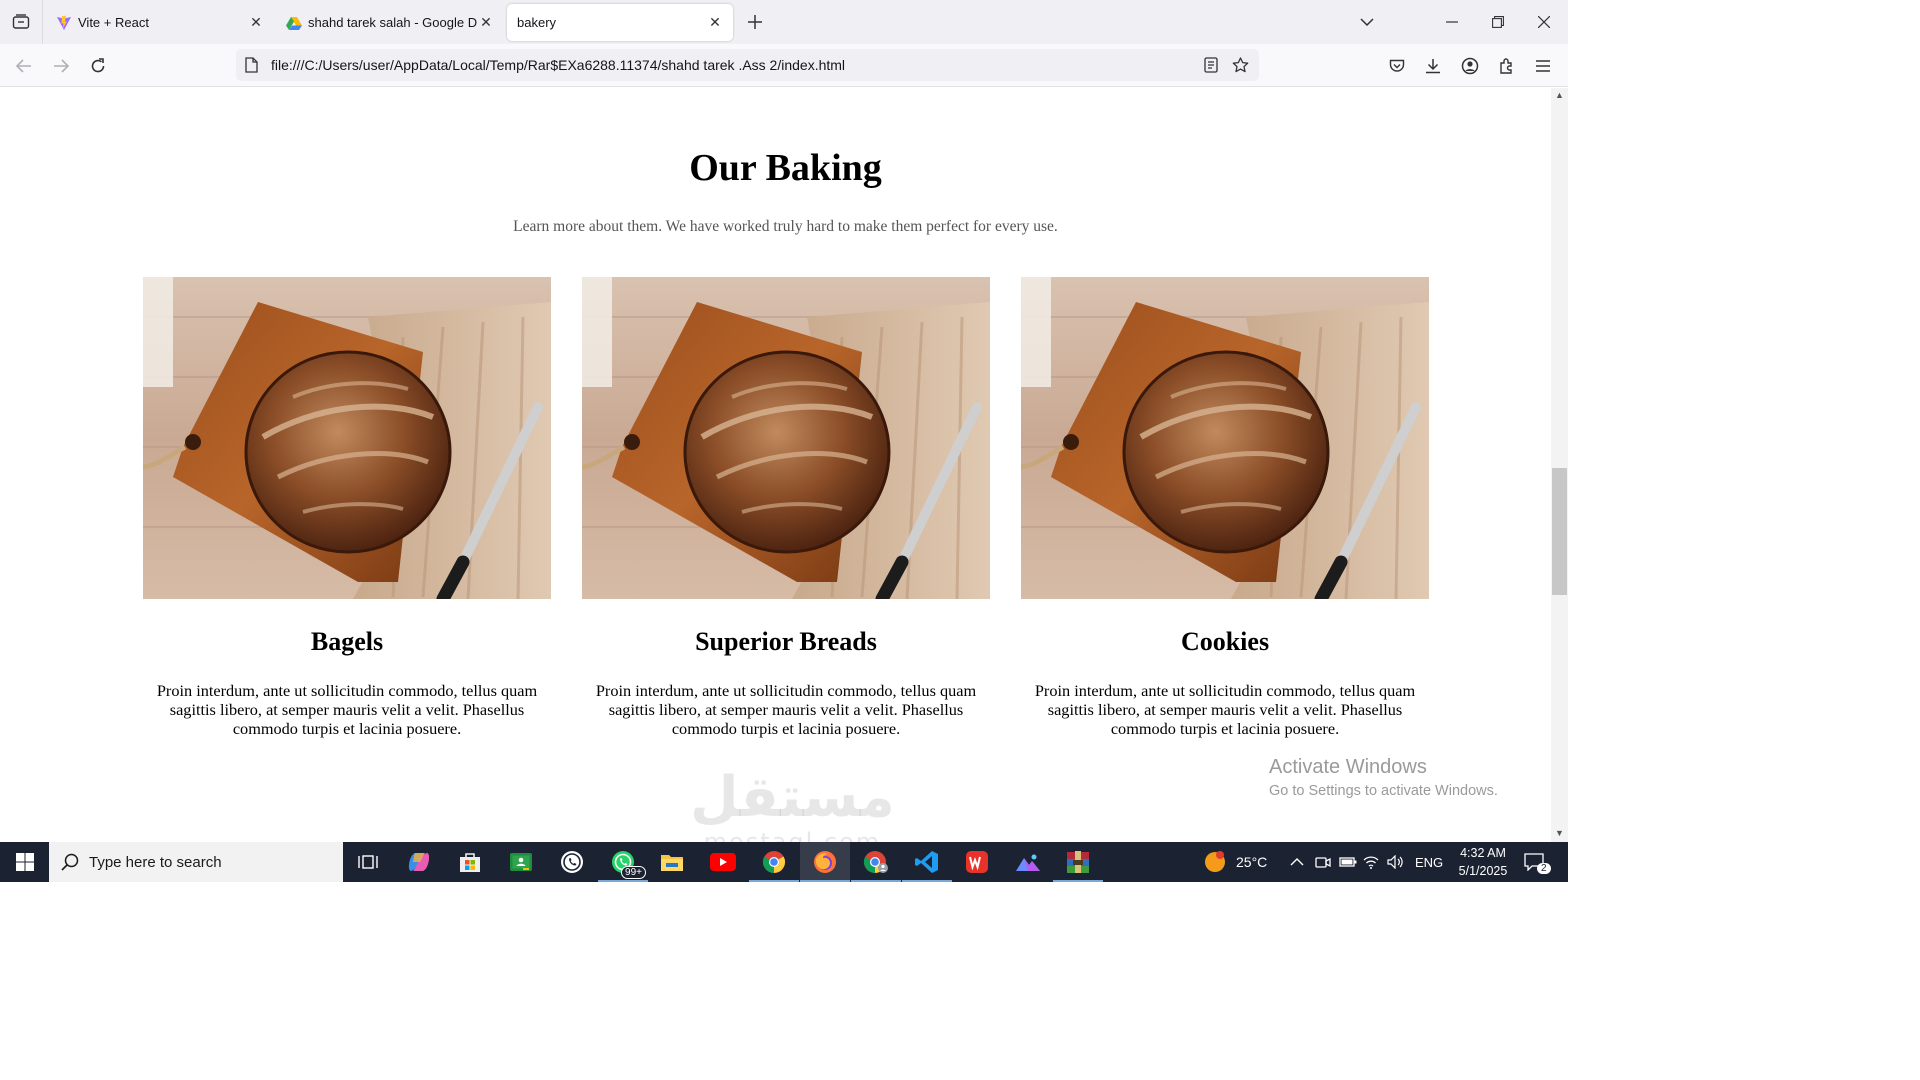  Describe the element at coordinates (24, 862) in the screenshot. I see `start-button` at that location.